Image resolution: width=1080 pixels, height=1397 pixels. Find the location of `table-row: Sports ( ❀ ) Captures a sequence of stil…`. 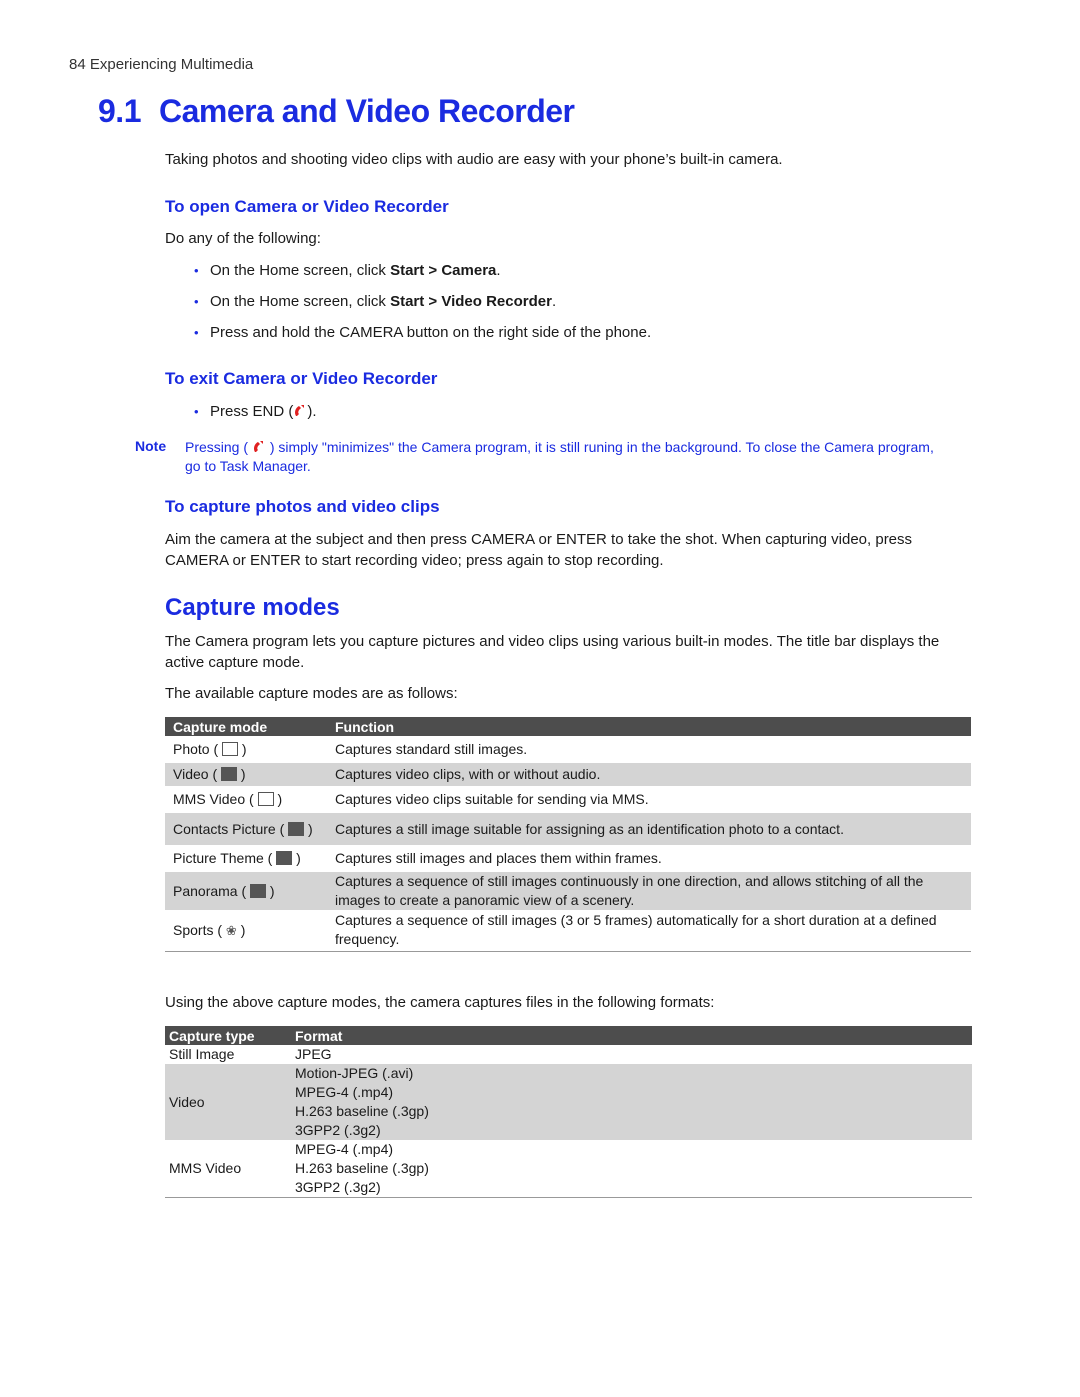

table-row: Sports ( ❀ ) Captures a sequence of stil… is located at coordinates (568, 930).